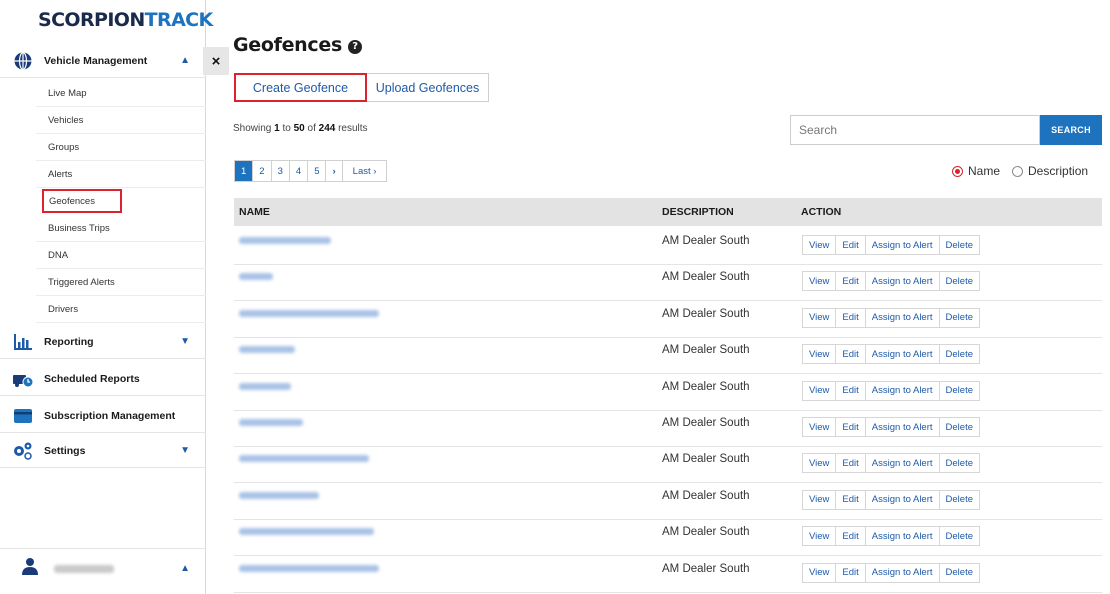  What do you see at coordinates (915, 130) in the screenshot?
I see `search-input` at bounding box center [915, 130].